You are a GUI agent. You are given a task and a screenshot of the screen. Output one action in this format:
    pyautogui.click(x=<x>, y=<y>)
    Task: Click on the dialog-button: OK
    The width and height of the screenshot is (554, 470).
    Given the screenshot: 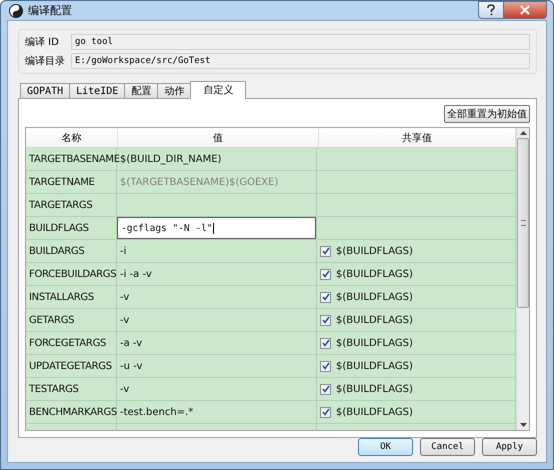 What is the action you would take?
    pyautogui.click(x=385, y=447)
    